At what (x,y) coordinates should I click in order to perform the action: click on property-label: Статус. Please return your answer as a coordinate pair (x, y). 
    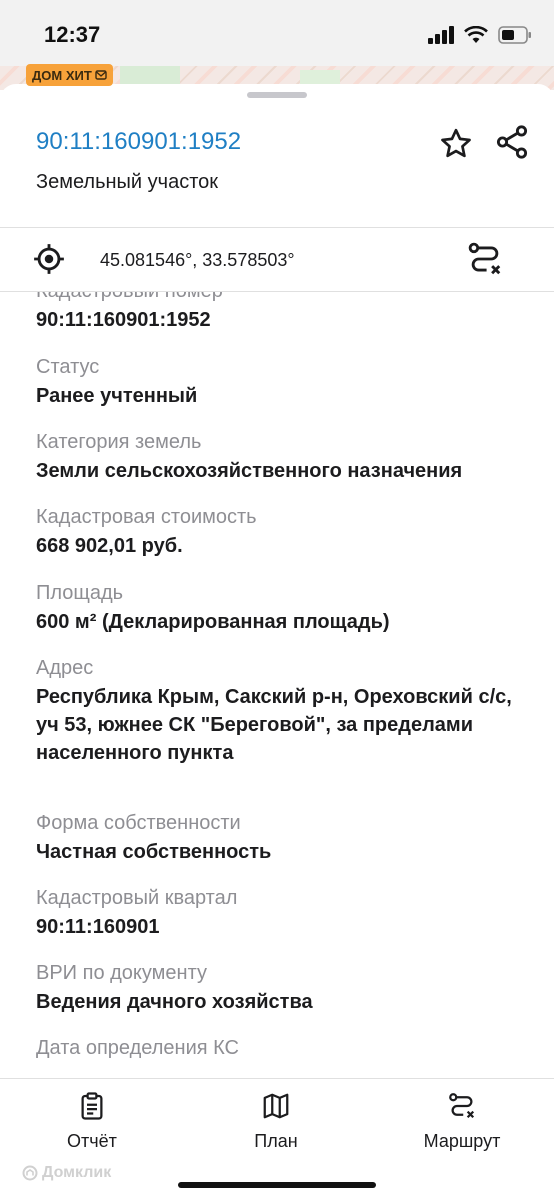
    Looking at the image, I should click on (68, 367).